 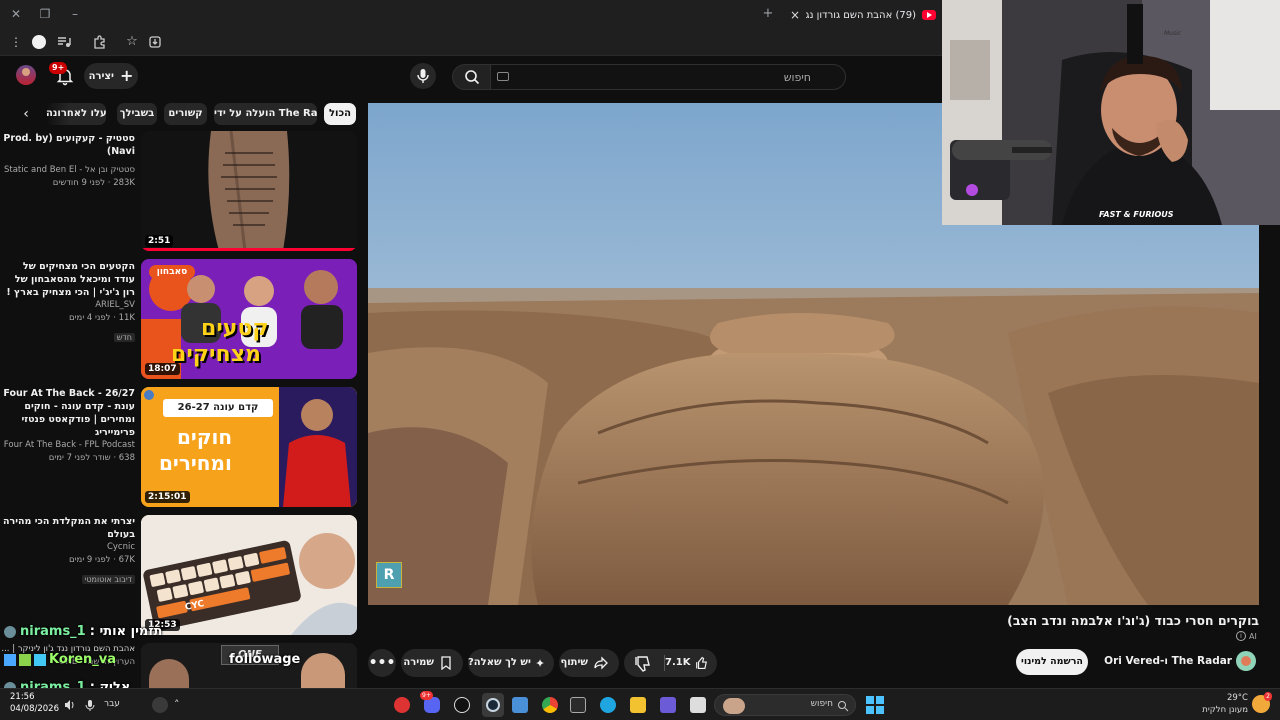 I want to click on save-button: שמירה, so click(x=432, y=663).